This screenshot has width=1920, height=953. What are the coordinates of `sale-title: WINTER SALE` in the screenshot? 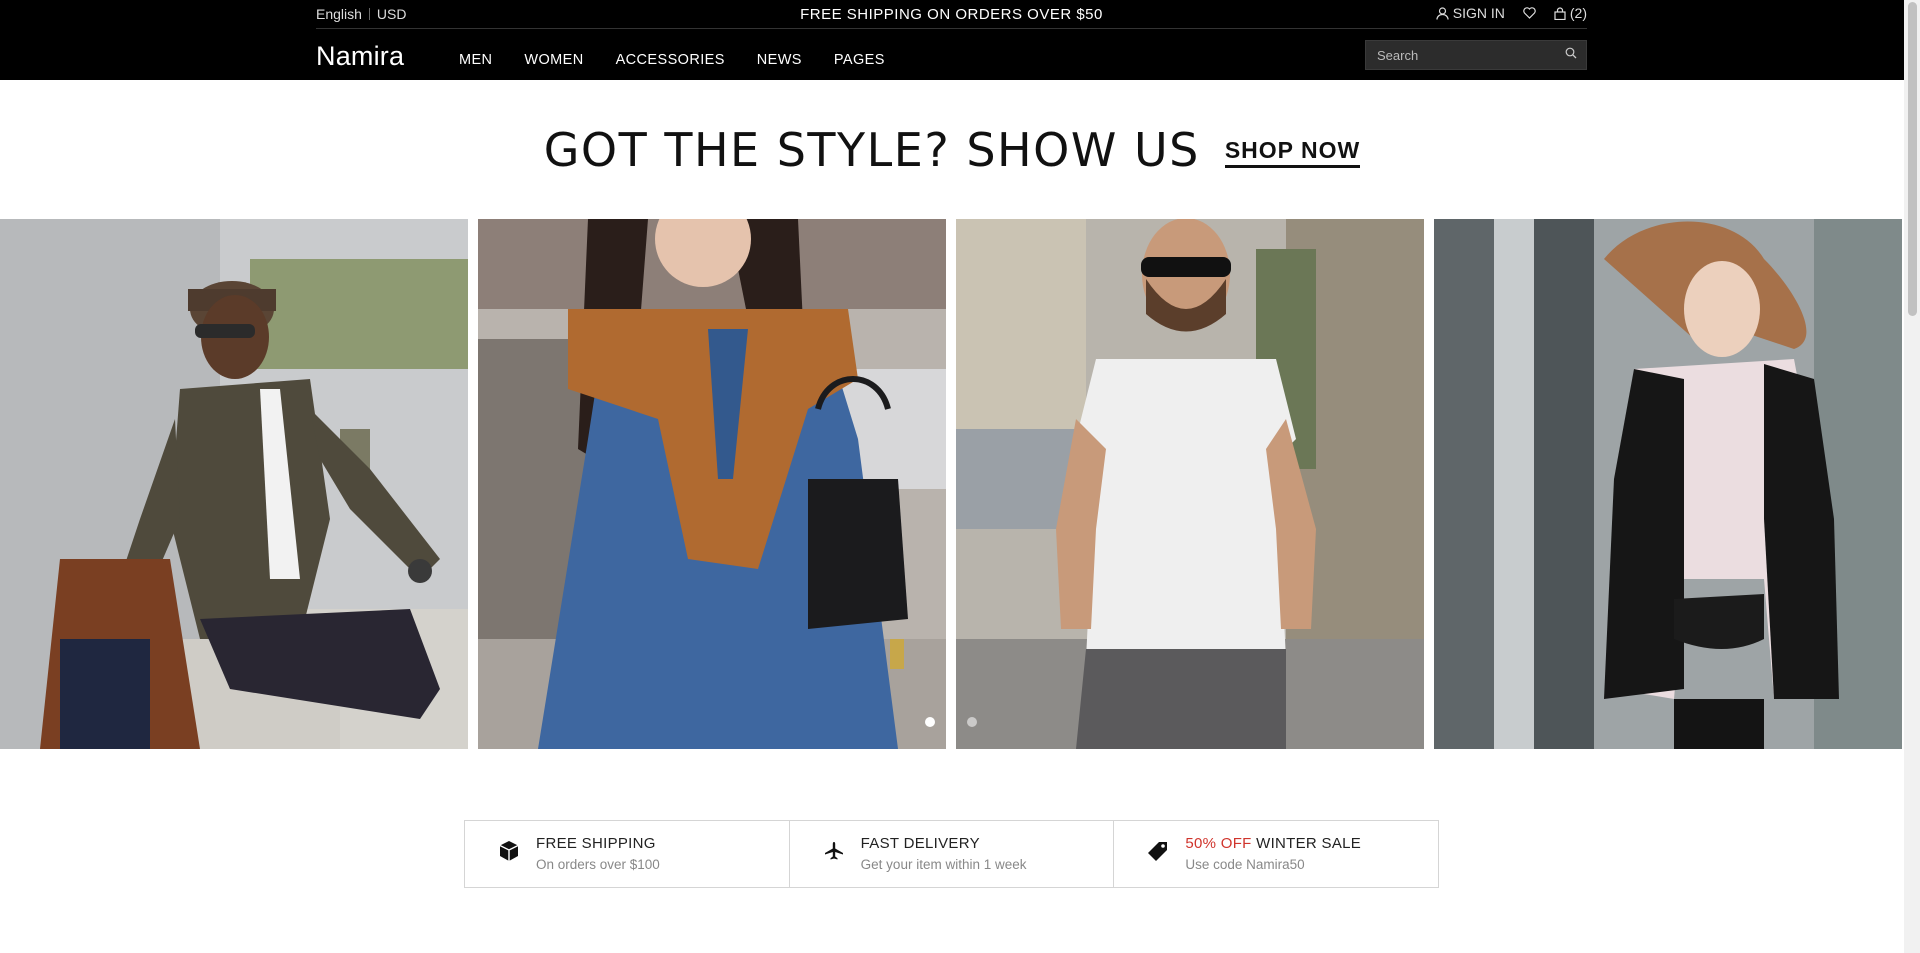 It's located at (1306, 843).